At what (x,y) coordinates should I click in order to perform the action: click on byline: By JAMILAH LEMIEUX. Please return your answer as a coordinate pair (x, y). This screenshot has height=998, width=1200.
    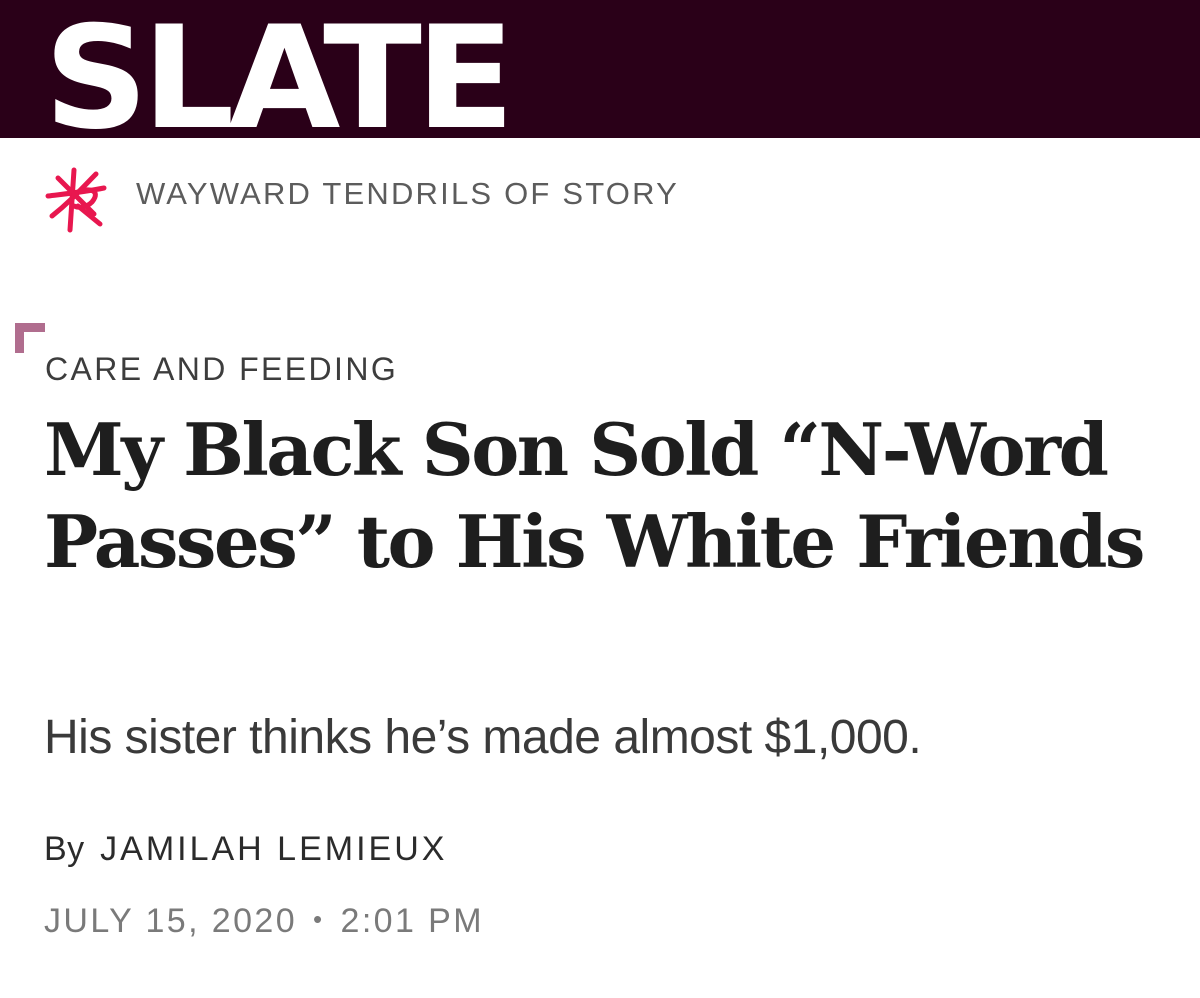
    Looking at the image, I should click on (245, 849).